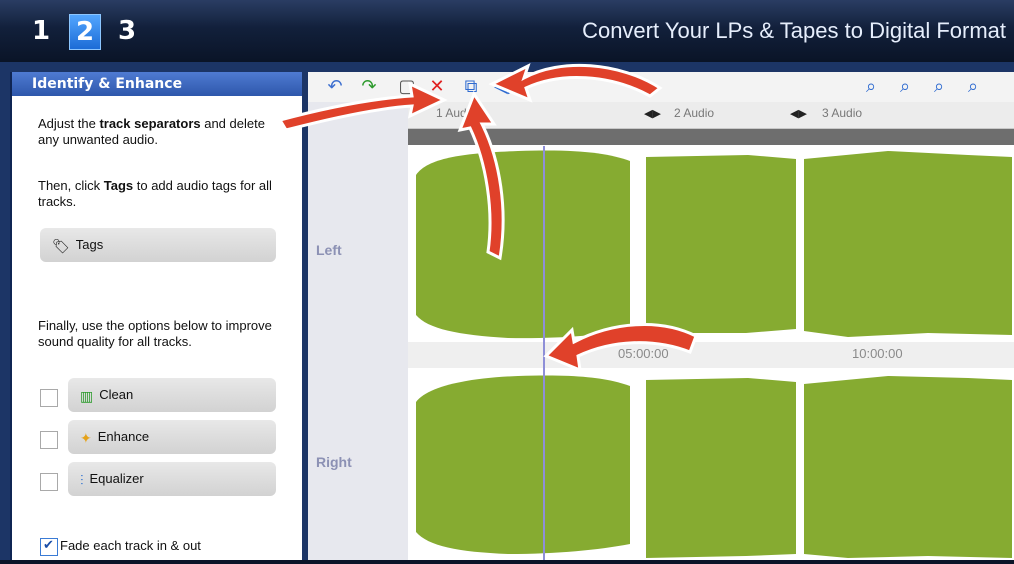 The width and height of the screenshot is (1014, 564). What do you see at coordinates (335, 87) in the screenshot?
I see `undo-icon: ↶` at bounding box center [335, 87].